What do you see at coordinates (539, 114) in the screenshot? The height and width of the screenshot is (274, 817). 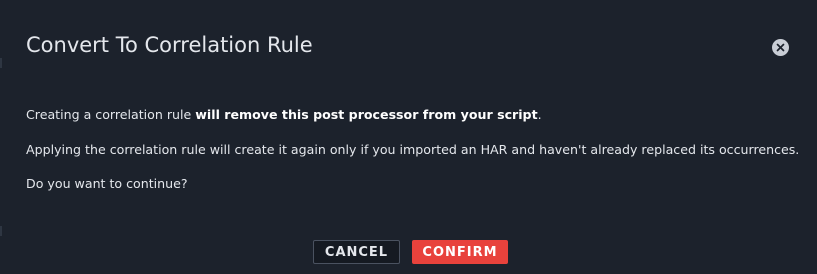 I see `message-period: .` at bounding box center [539, 114].